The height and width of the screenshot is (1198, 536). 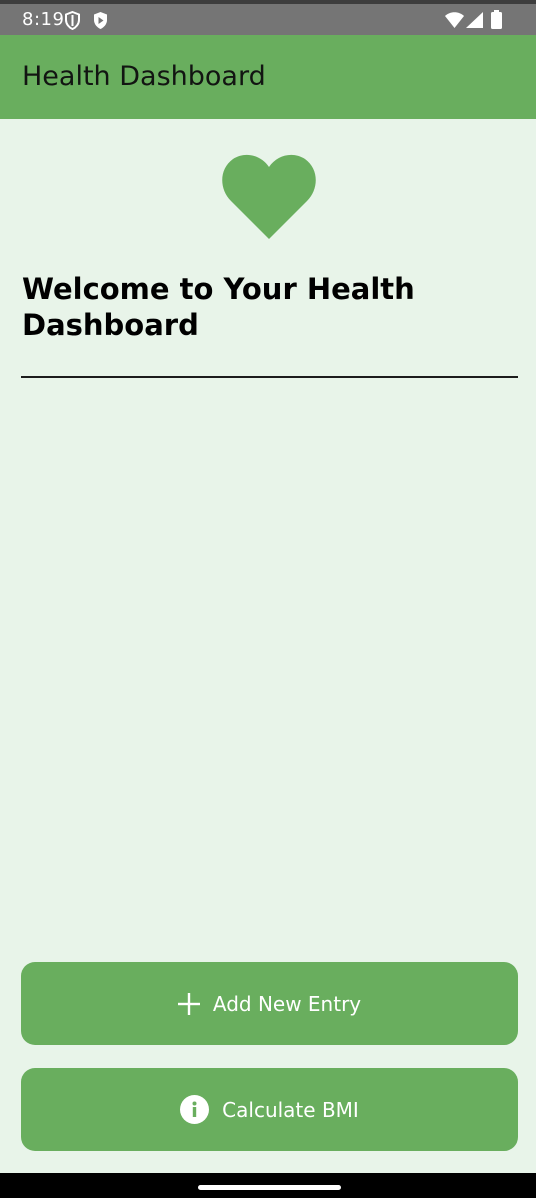 I want to click on status-time: 8:19, so click(x=43, y=19).